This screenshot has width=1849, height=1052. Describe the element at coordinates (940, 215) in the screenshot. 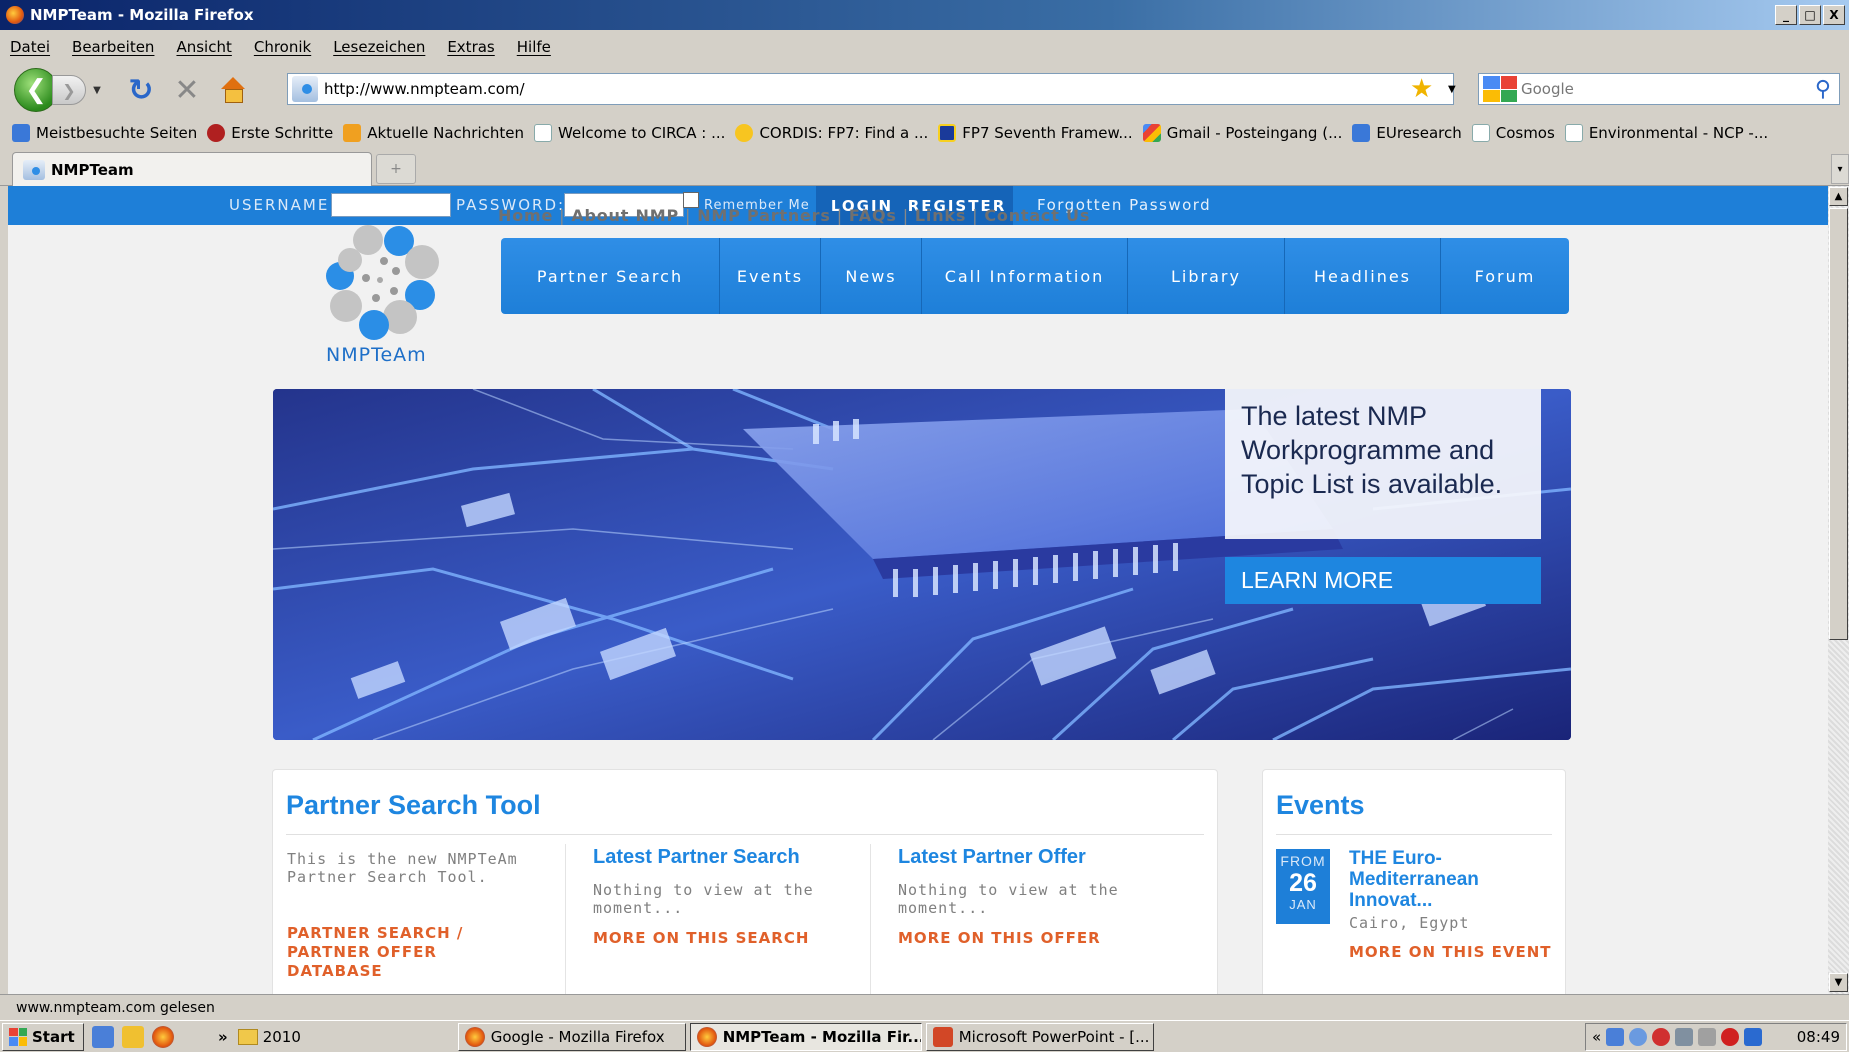

I see `link-links: Links` at that location.